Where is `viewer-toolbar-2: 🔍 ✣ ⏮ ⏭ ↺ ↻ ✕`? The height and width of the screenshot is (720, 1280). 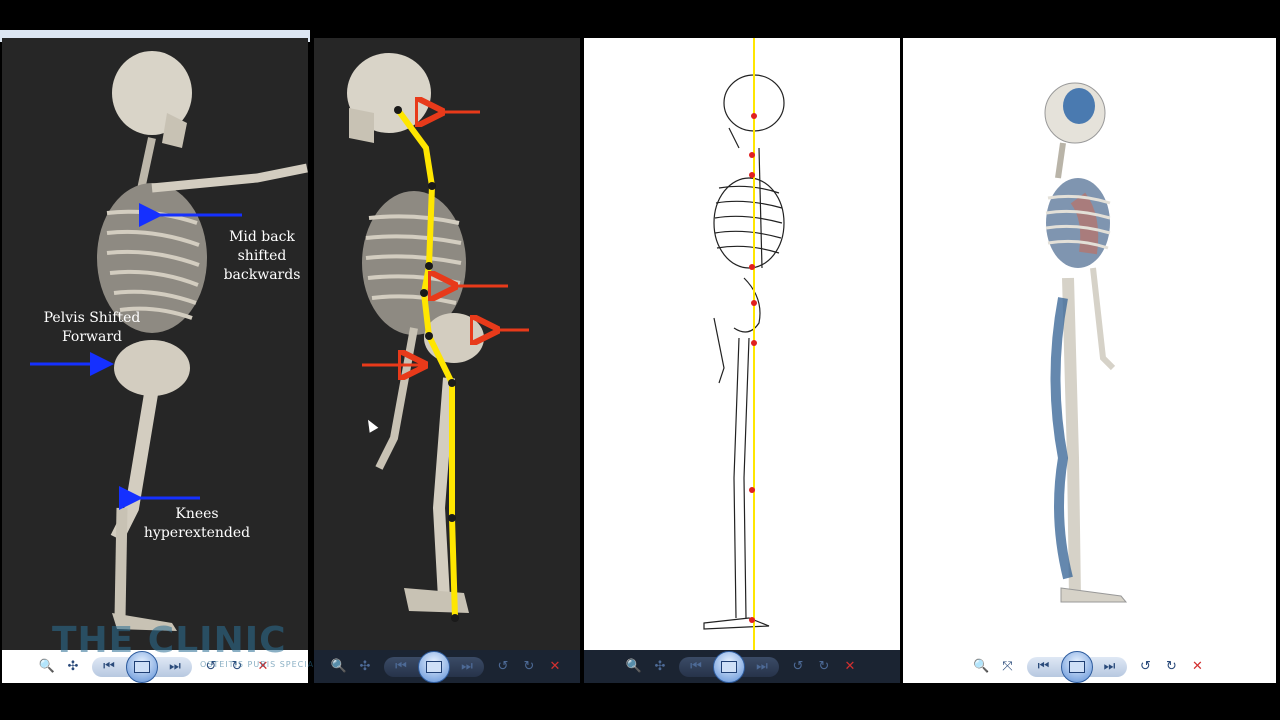
viewer-toolbar-2: 🔍 ✣ ⏮ ⏭ ↺ ↻ ✕ is located at coordinates (447, 666).